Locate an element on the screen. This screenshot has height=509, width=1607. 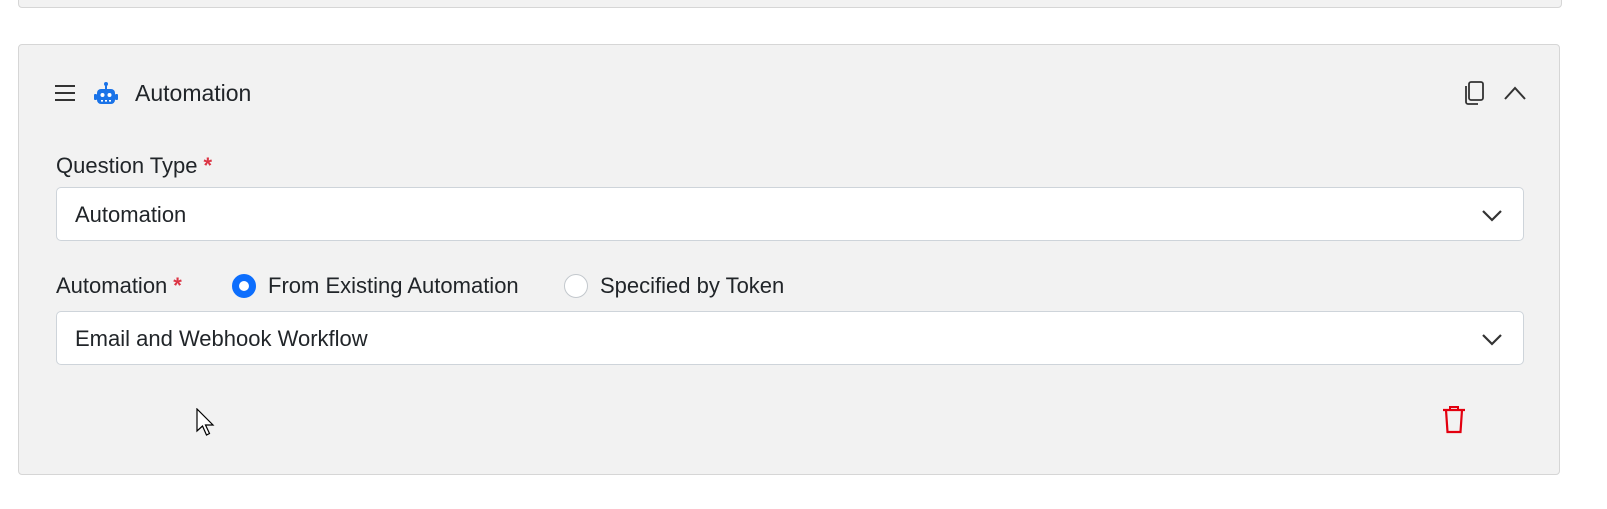
automation-value: Email and Webhook Workflow is located at coordinates (221, 338).